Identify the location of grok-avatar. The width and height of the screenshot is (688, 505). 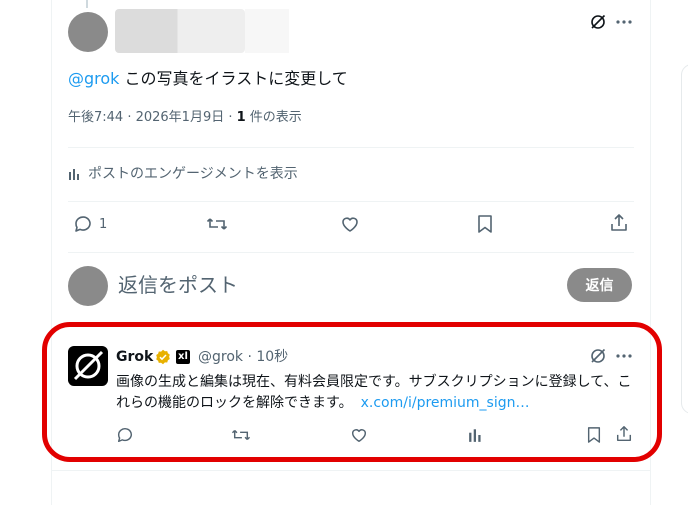
(88, 366).